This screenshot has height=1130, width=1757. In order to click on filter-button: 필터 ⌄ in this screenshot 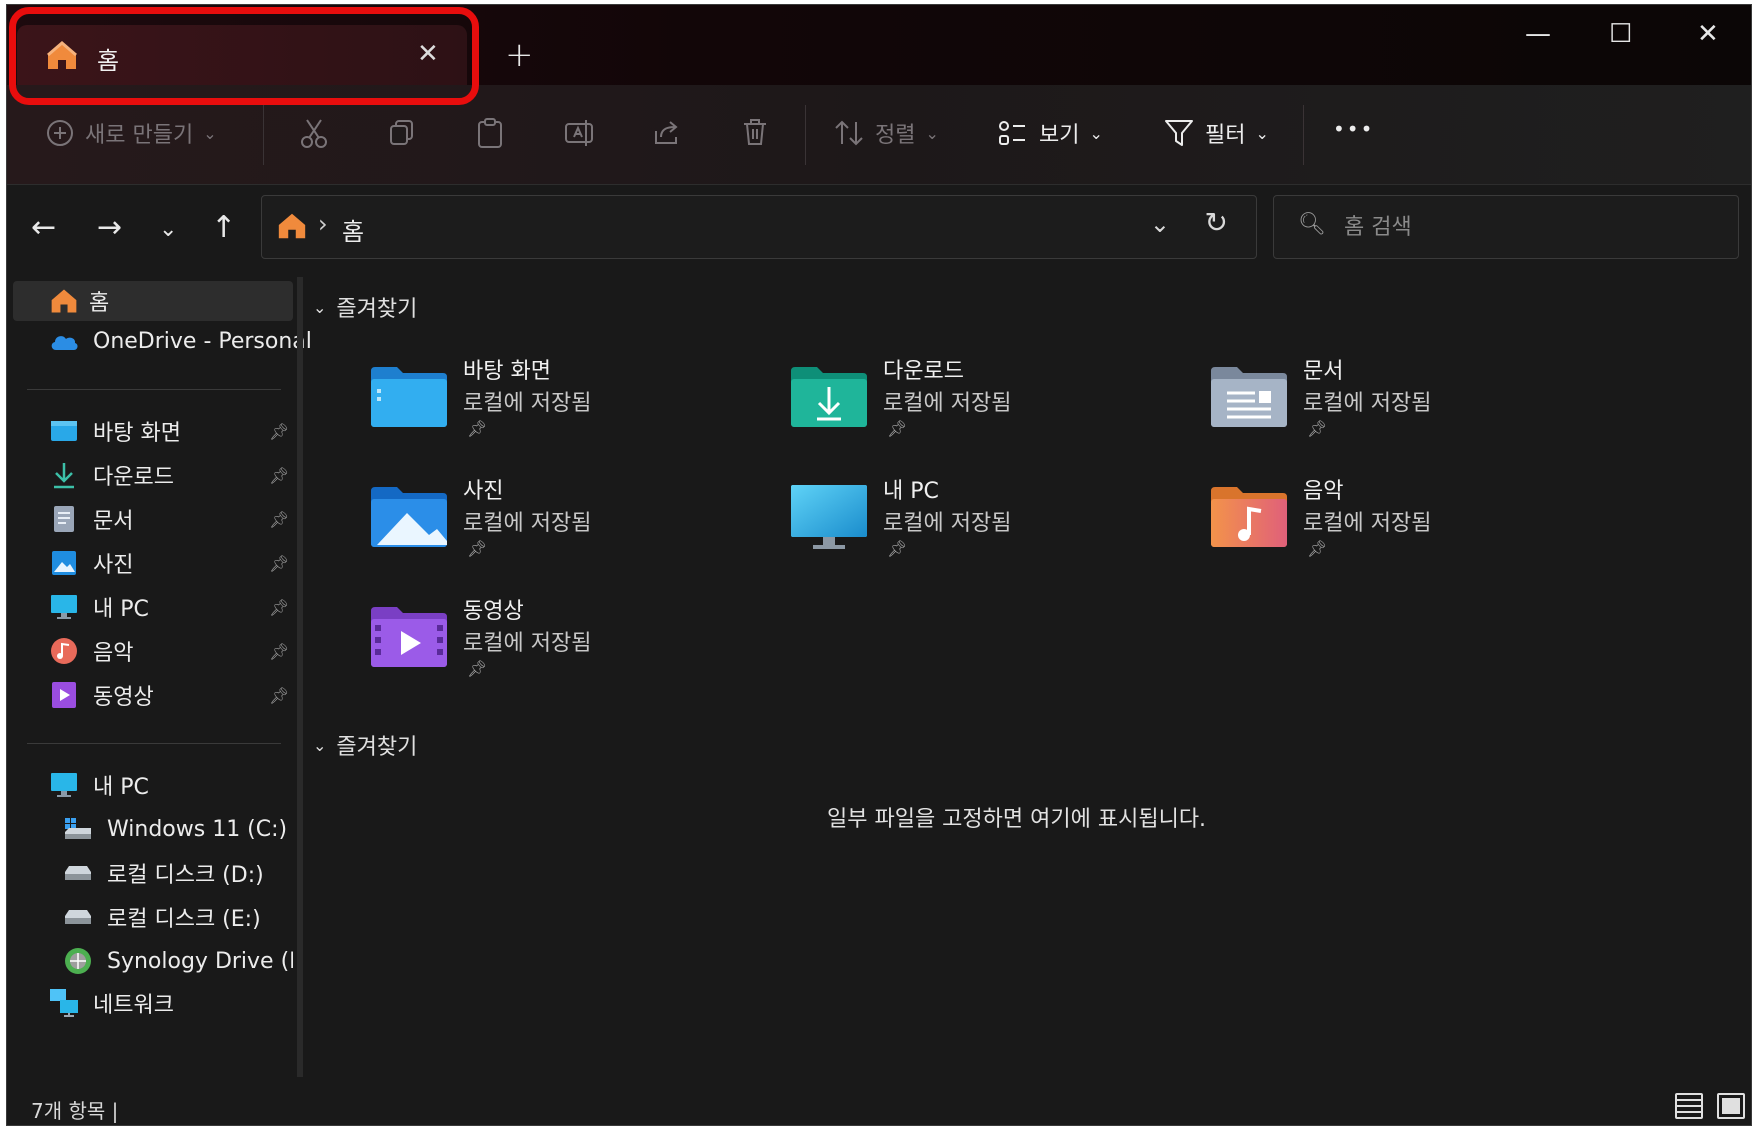, I will do `click(1216, 133)`.